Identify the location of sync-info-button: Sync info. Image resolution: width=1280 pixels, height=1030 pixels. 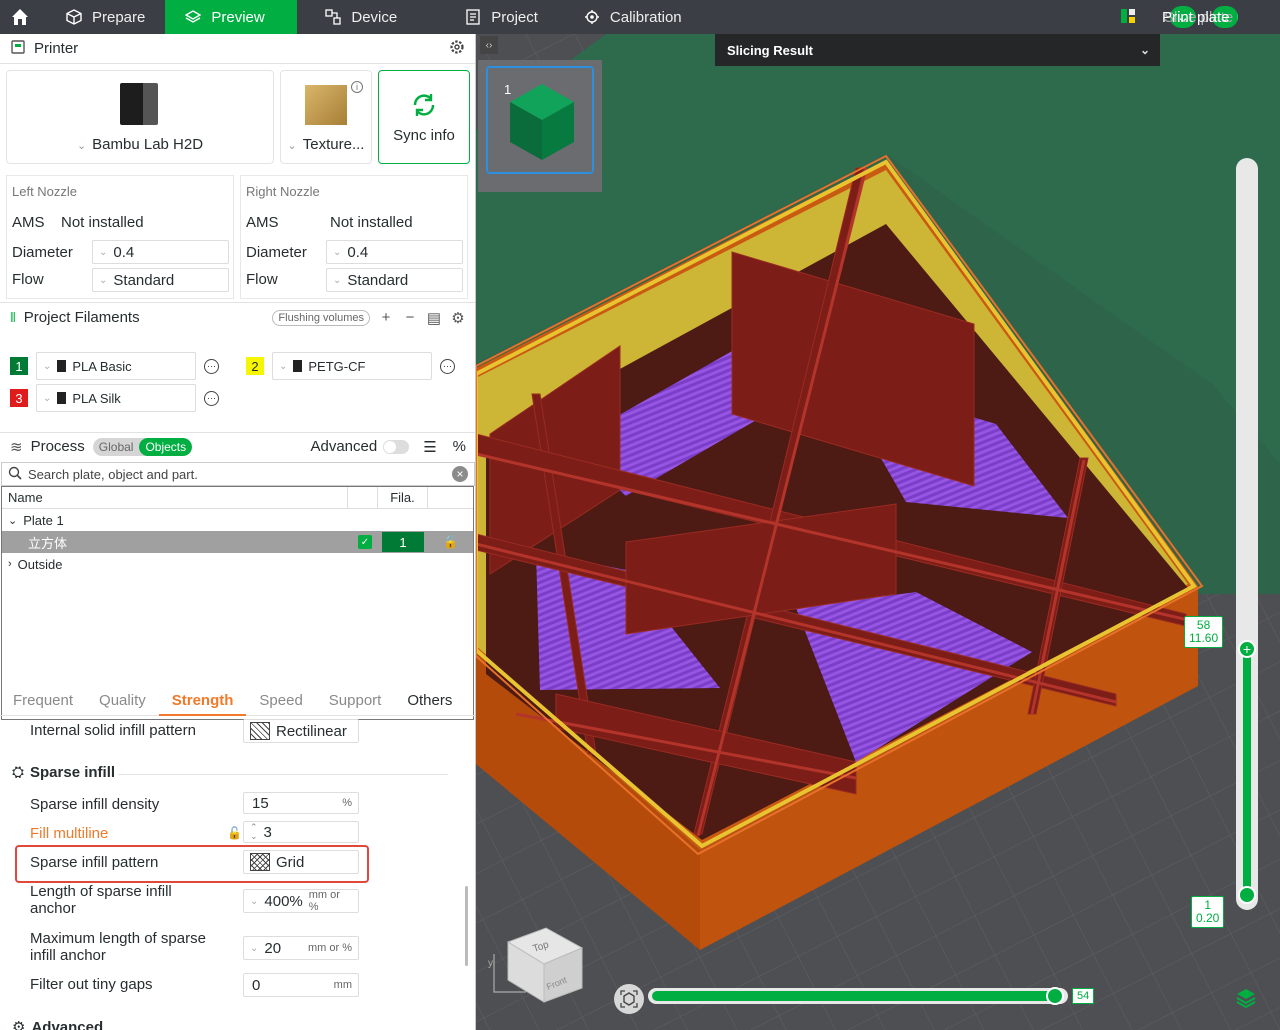
(424, 117).